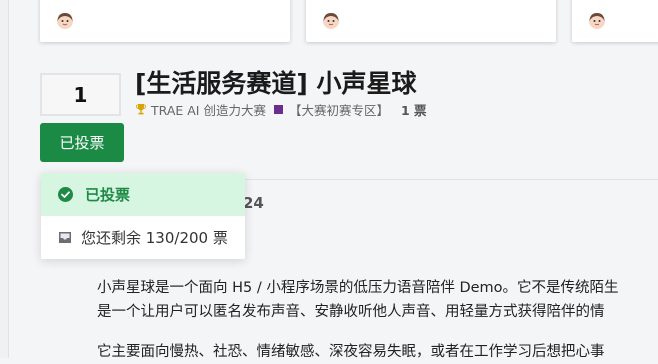 The width and height of the screenshot is (658, 364). I want to click on event-name-link: TRAE AI 创造力大赛, so click(208, 109).